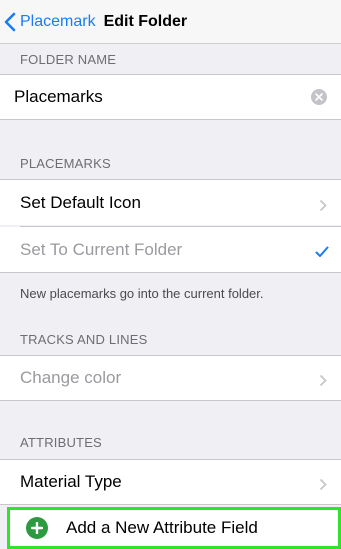  What do you see at coordinates (84, 339) in the screenshot?
I see `tracks-header: TRACKS AND LINES` at bounding box center [84, 339].